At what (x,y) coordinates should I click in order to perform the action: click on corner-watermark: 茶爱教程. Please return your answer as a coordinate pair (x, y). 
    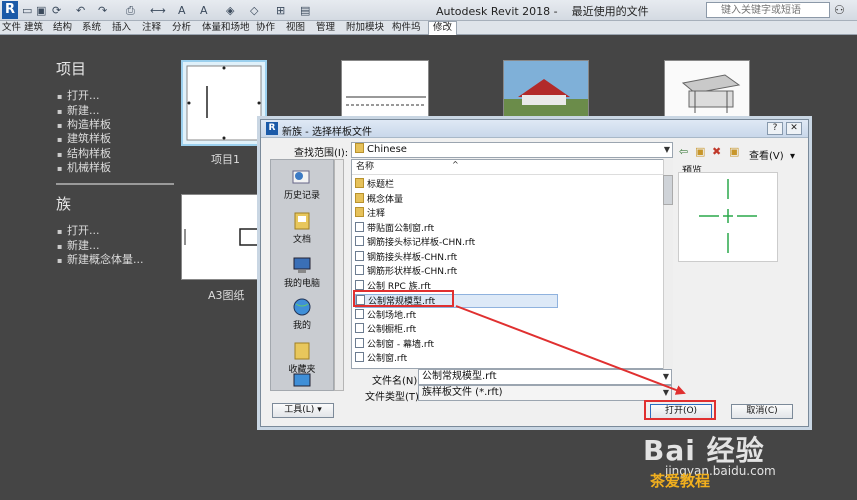
    Looking at the image, I should click on (680, 481).